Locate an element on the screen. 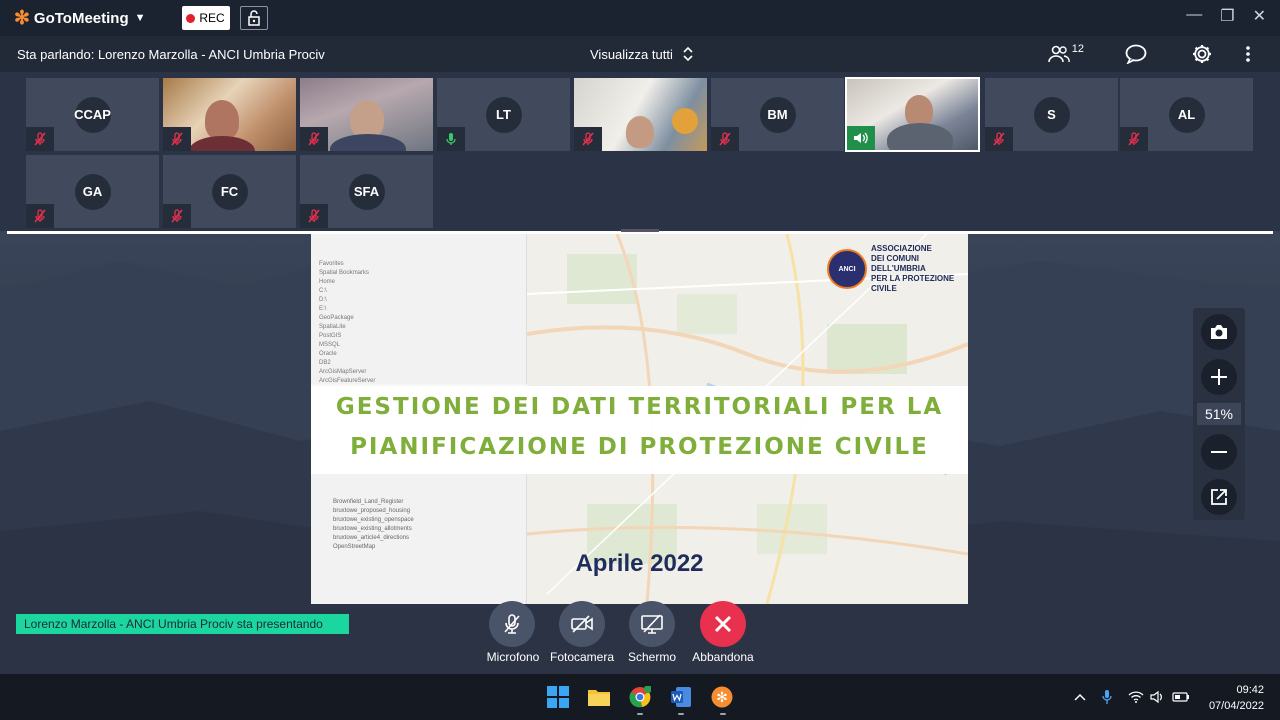 The width and height of the screenshot is (1280, 720). chevron-up-icon is located at coordinates (1080, 697).